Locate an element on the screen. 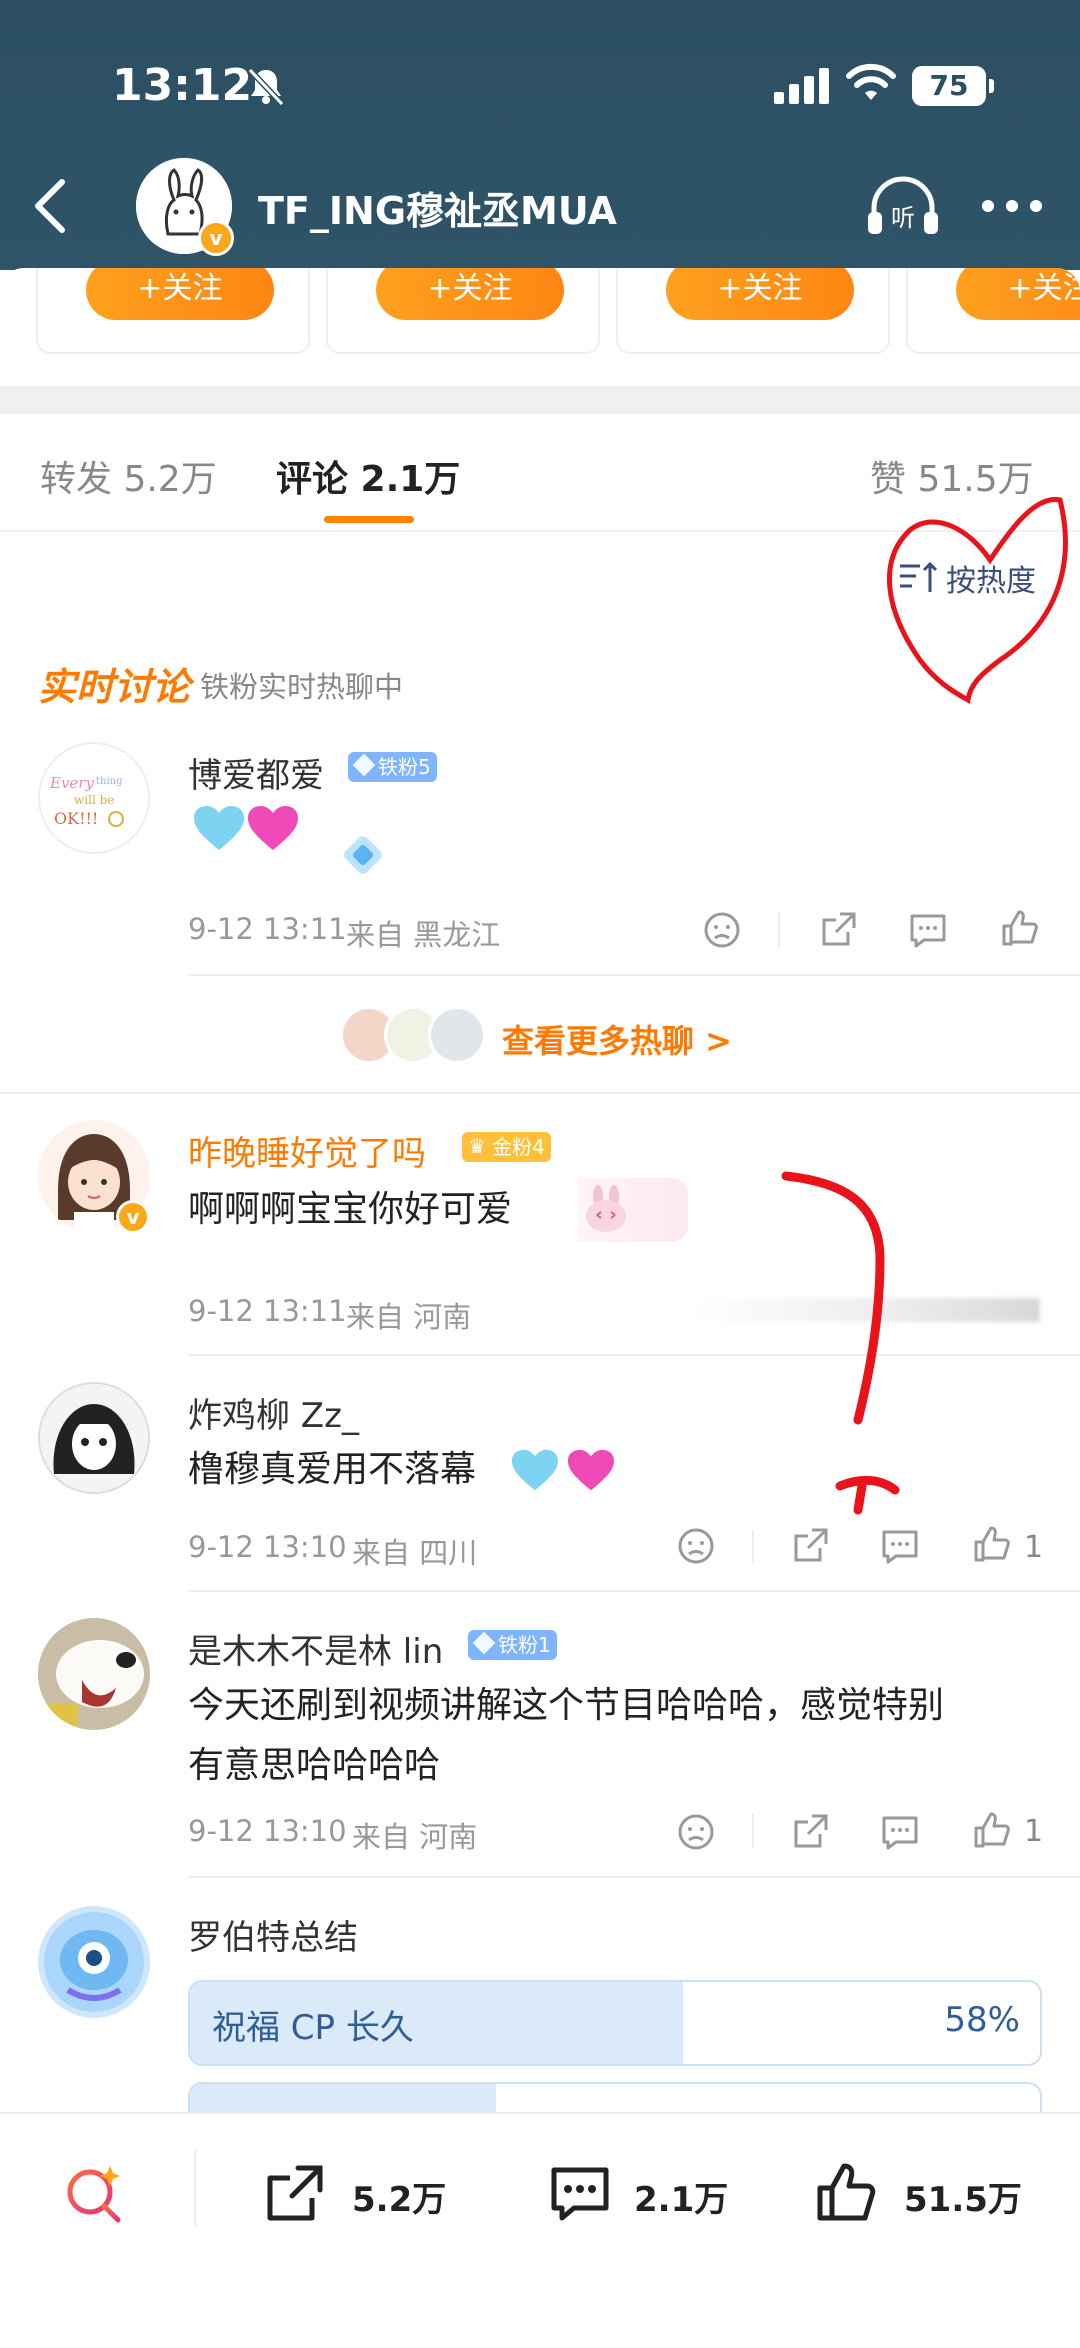 This screenshot has height=2348, width=1080. annotation-mark is located at coordinates (867, 1495).